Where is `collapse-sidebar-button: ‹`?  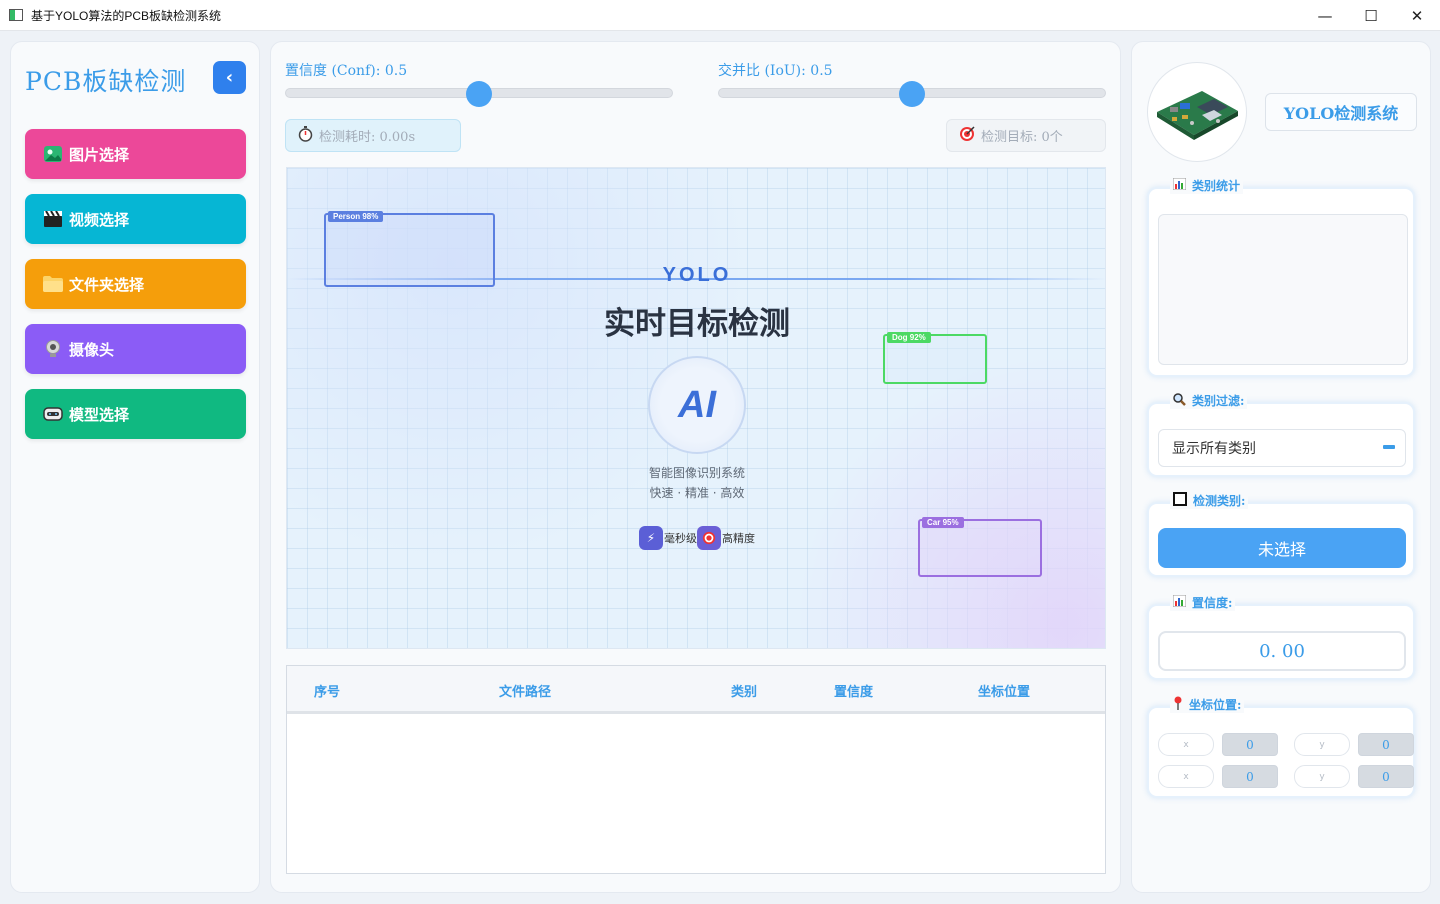 collapse-sidebar-button: ‹ is located at coordinates (229, 77).